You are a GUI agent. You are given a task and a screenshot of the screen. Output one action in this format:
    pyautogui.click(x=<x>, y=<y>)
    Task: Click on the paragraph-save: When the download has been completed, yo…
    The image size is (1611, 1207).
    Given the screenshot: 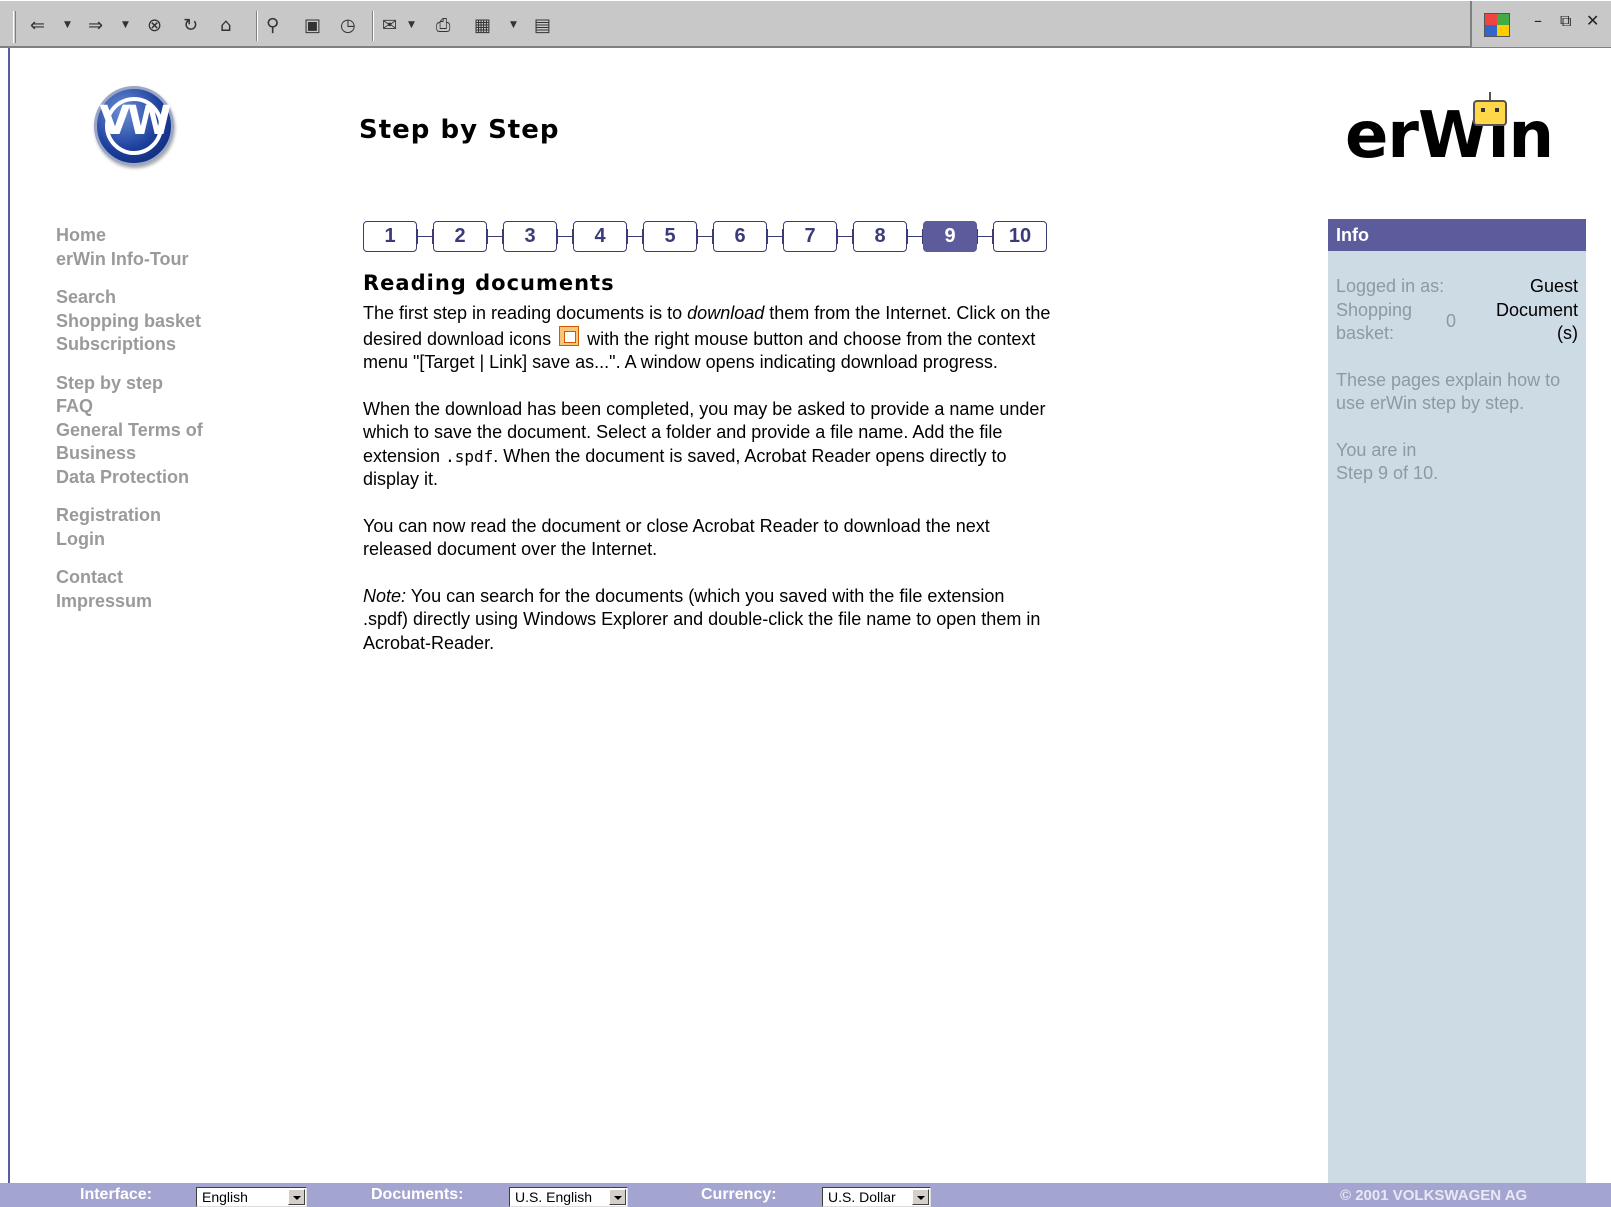 What is the action you would take?
    pyautogui.click(x=704, y=444)
    